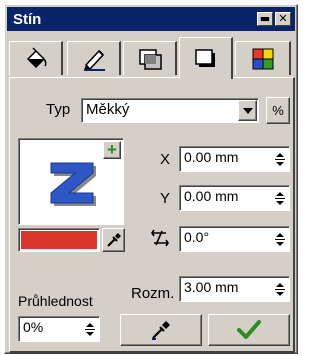 The height and width of the screenshot is (356, 320). Describe the element at coordinates (280, 198) in the screenshot. I see `offset-y-stepper` at that location.